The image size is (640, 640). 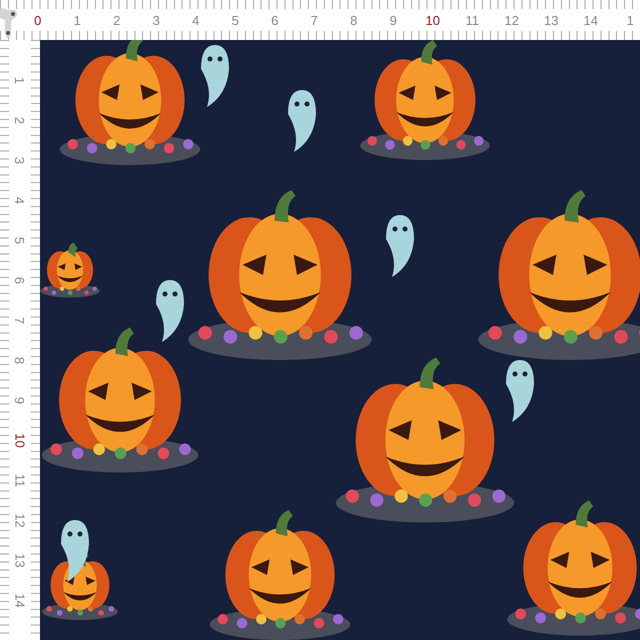 What do you see at coordinates (37, 20) in the screenshot?
I see `ruler-number: 0` at bounding box center [37, 20].